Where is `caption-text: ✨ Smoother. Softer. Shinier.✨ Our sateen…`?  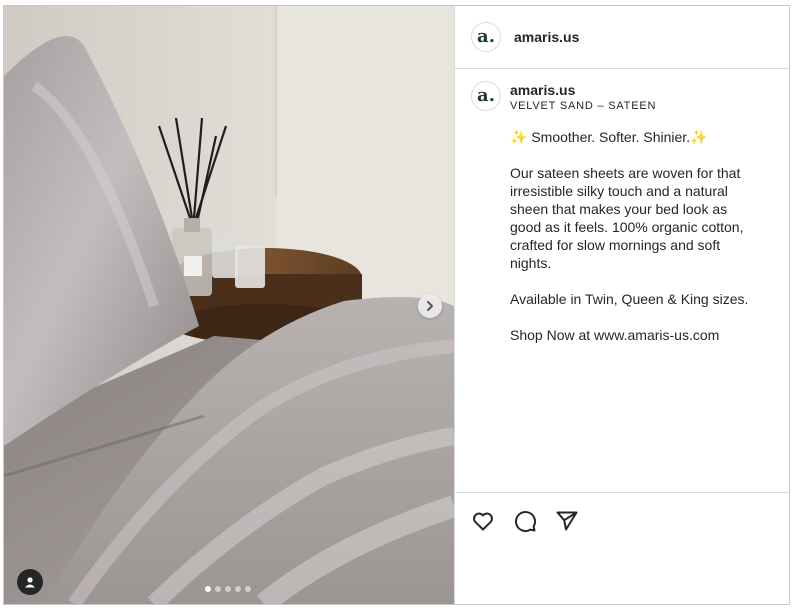 caption-text: ✨ Smoother. Softer. Shinier.✨ Our sateen… is located at coordinates (629, 236).